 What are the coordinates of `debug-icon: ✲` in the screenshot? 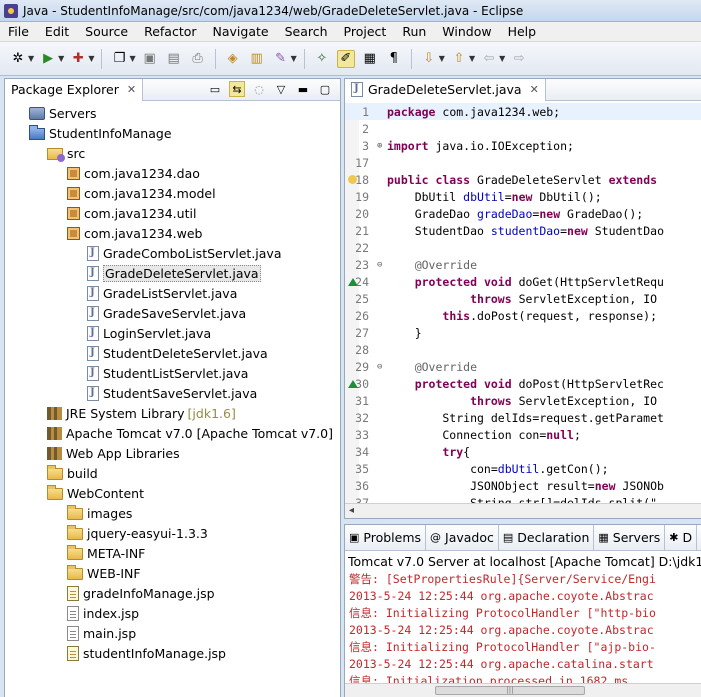 It's located at (18, 59).